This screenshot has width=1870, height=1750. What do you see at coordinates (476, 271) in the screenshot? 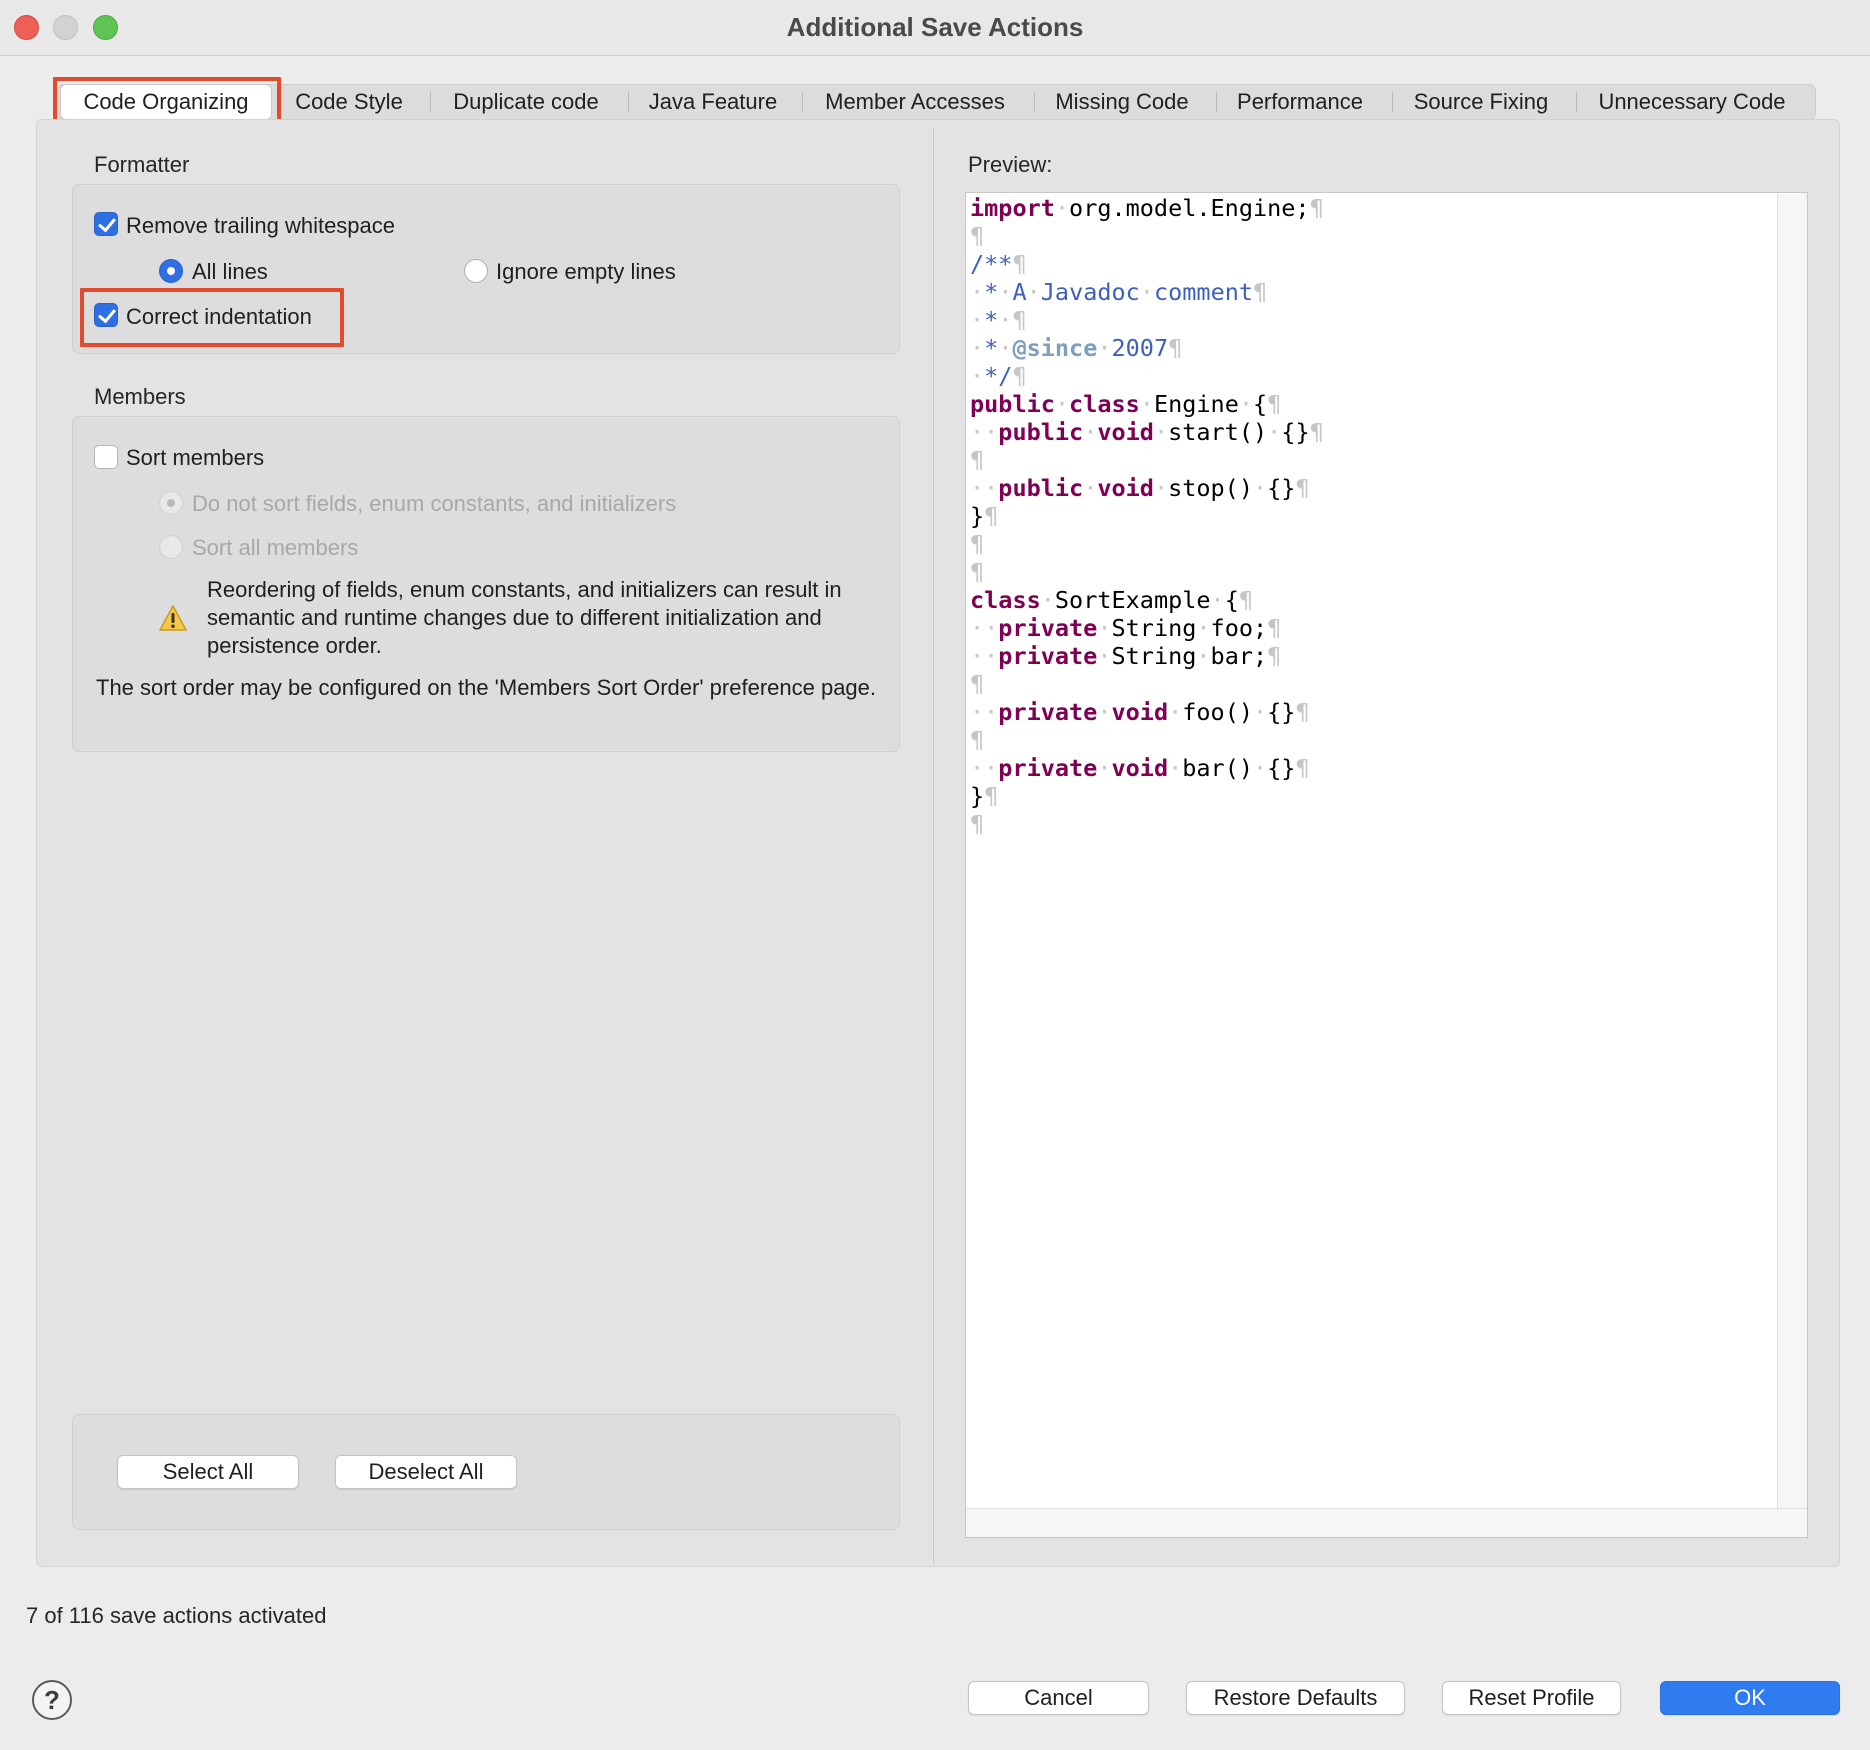
I see `ignore-empty-lines-radio` at bounding box center [476, 271].